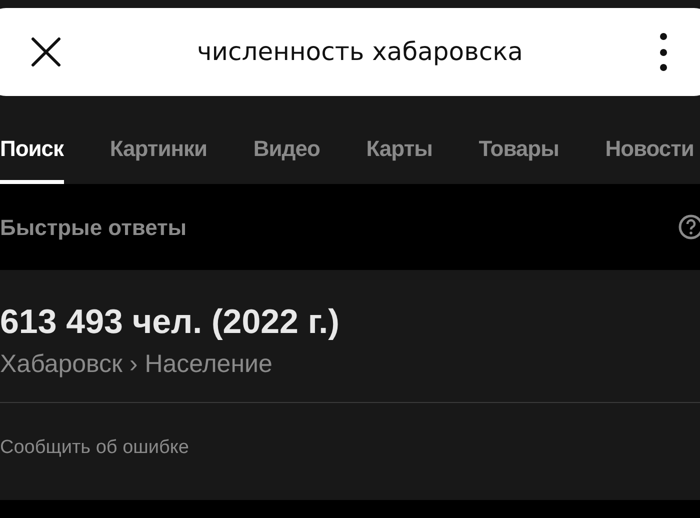  Describe the element at coordinates (350, 448) in the screenshot. I see `report-link: Сообщить об ошибке` at that location.